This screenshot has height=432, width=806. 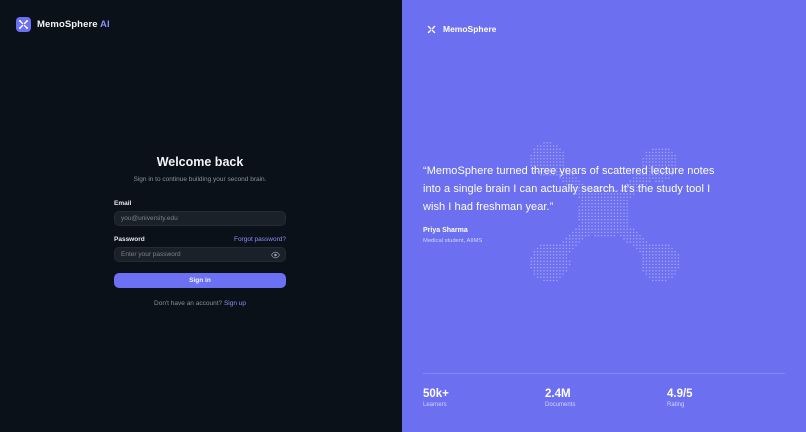 I want to click on signup-prompt: Don't have an account? Sign up, so click(x=200, y=303).